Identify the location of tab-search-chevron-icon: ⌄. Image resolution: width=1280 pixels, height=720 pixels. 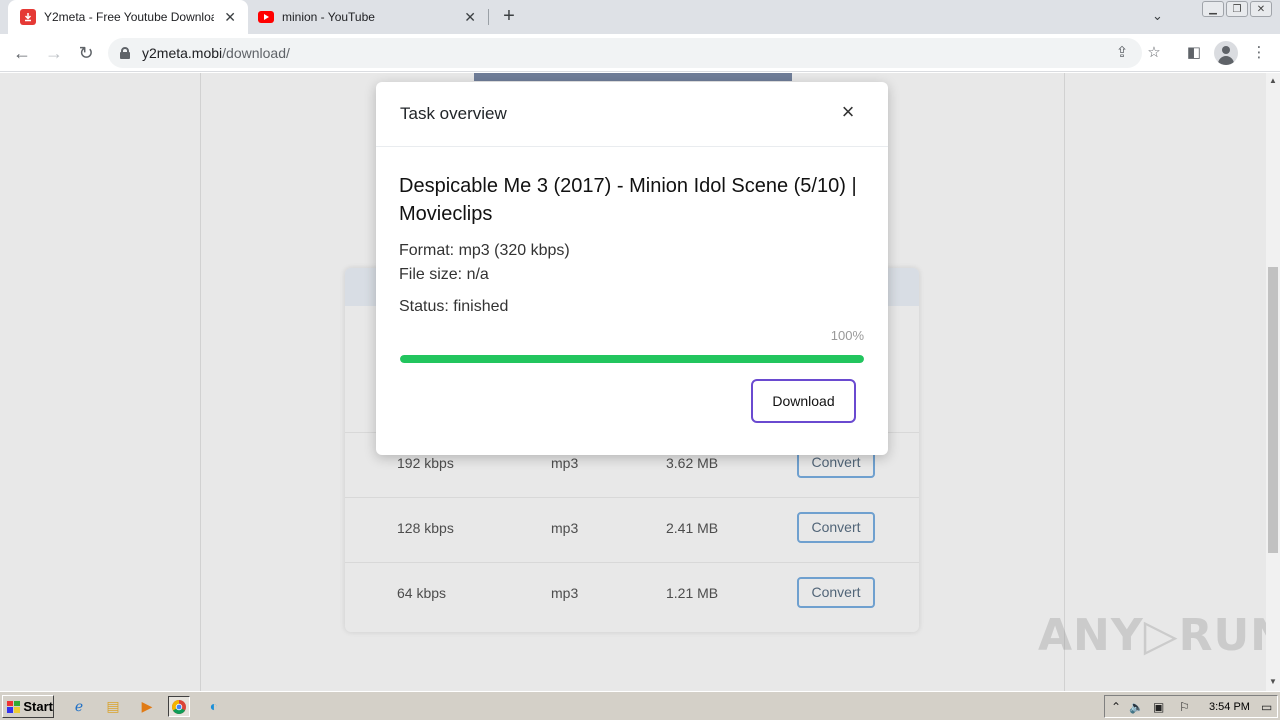
(1157, 16).